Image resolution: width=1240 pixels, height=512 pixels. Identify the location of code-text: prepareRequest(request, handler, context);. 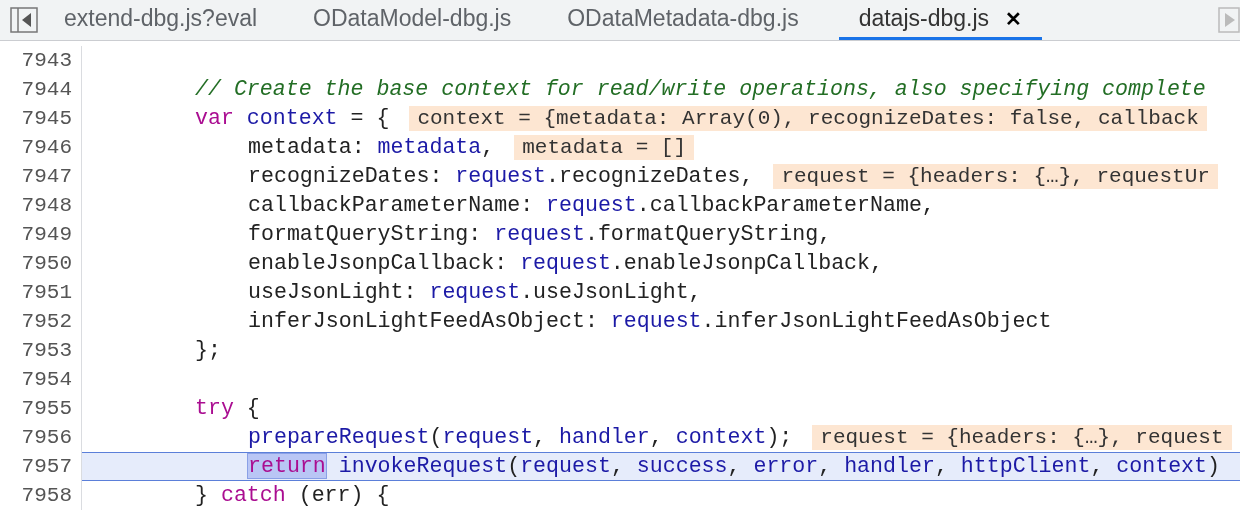
(520, 438).